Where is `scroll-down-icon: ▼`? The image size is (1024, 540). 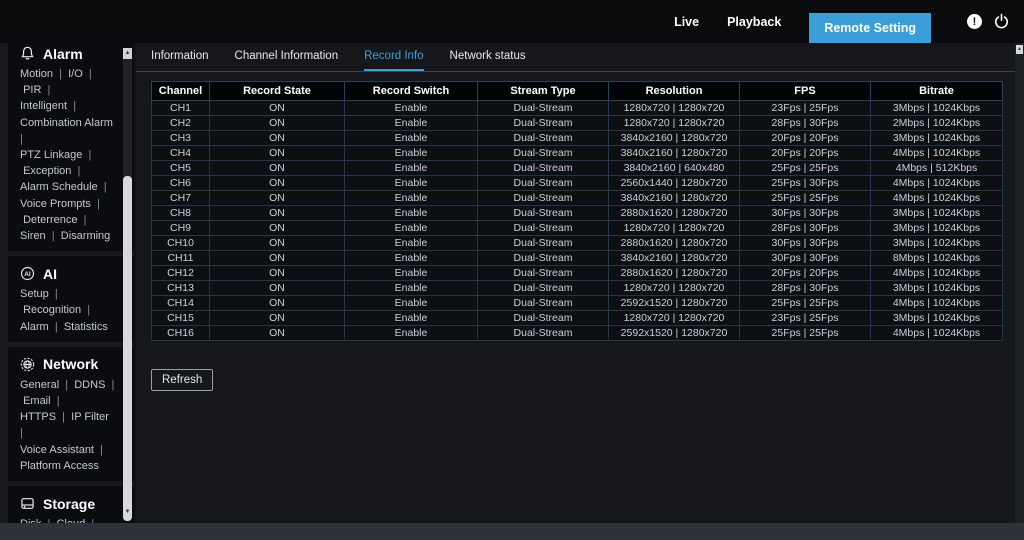 scroll-down-icon: ▼ is located at coordinates (127, 512).